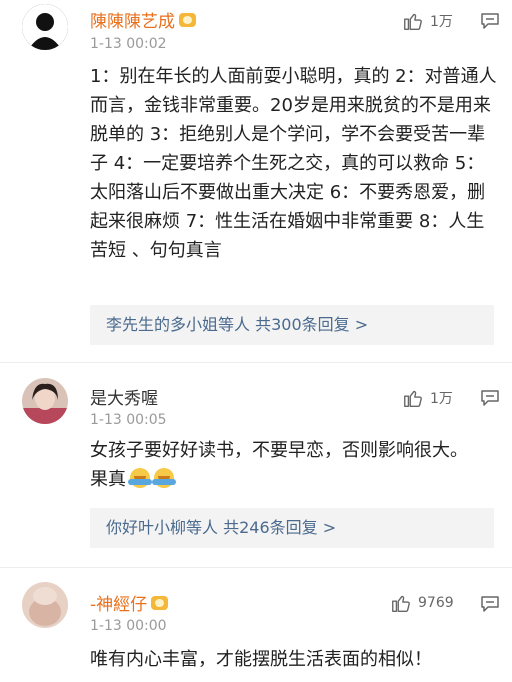 This screenshot has height=682, width=512. What do you see at coordinates (261, 659) in the screenshot?
I see `comment-text: 唯有内心丰富，才能摆脱生活表面的相似！` at bounding box center [261, 659].